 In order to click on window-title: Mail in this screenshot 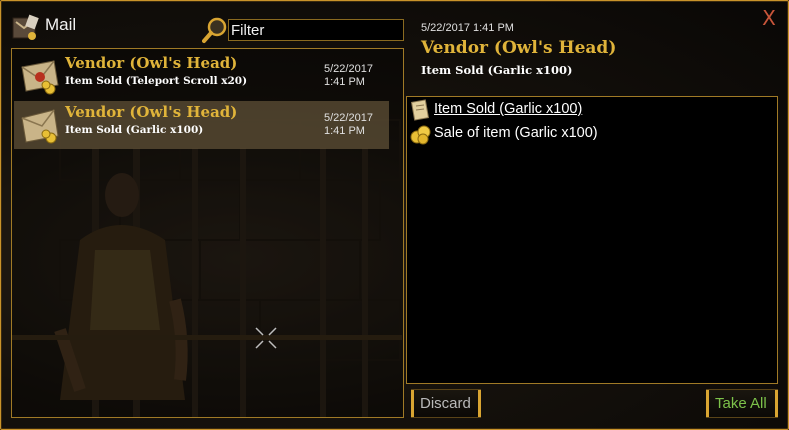, I will do `click(61, 24)`.